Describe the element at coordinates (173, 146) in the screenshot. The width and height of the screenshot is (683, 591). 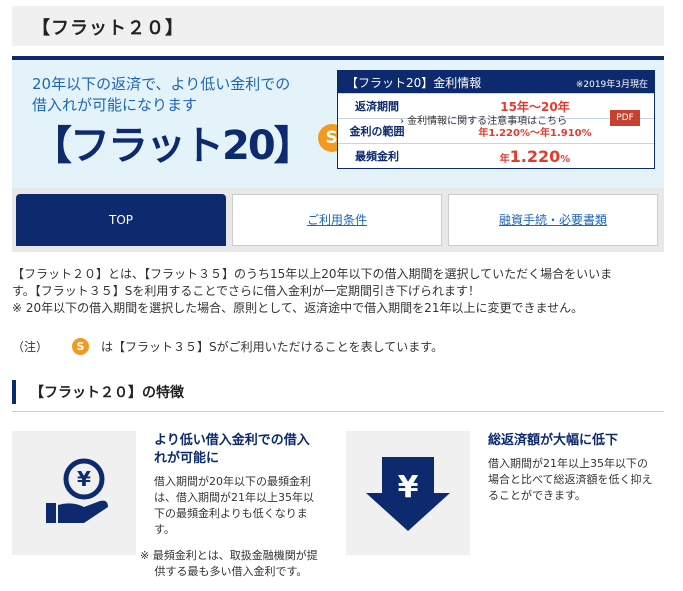
I see `hero-brand-text: 【フラット20】` at that location.